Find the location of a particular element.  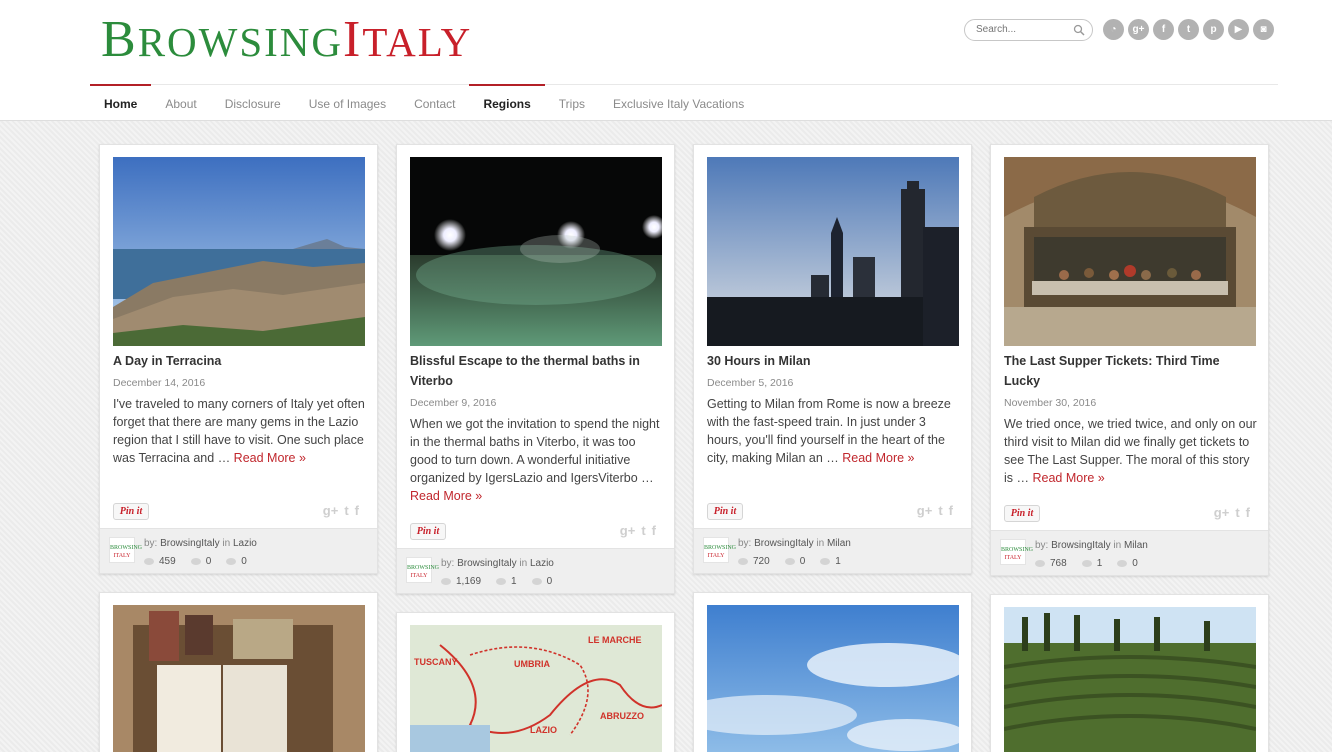

post-title: 30 Hours in Milan is located at coordinates (833, 361).